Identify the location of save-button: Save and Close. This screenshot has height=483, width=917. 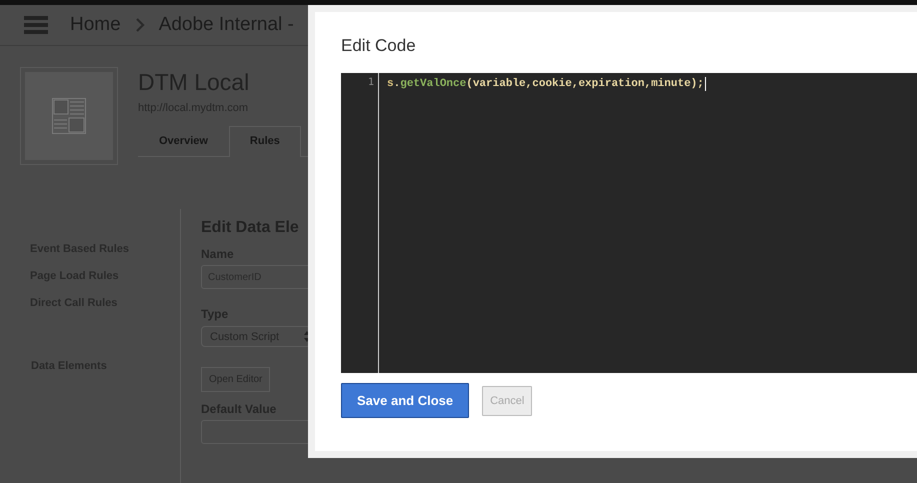
(405, 400).